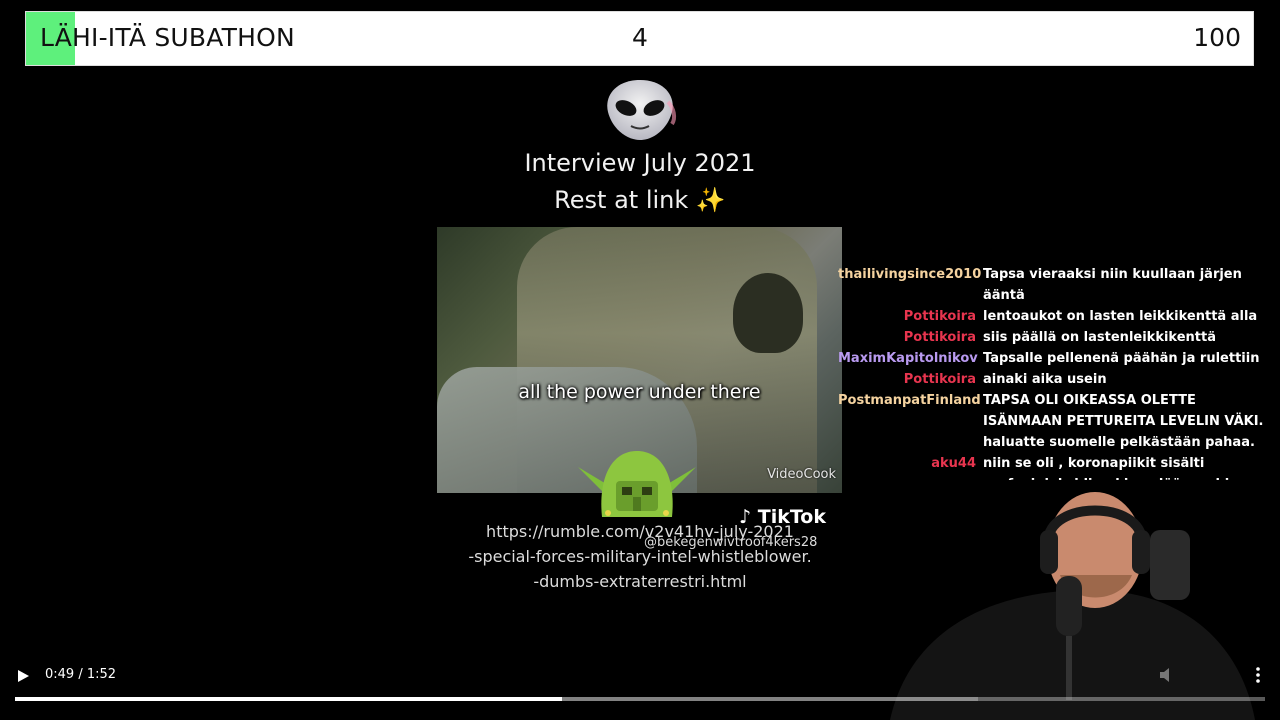 Image resolution: width=1280 pixels, height=720 pixels. What do you see at coordinates (1121, 358) in the screenshot?
I see `chat-text: Tapsalle pellenenä päähän ja rulettiin` at bounding box center [1121, 358].